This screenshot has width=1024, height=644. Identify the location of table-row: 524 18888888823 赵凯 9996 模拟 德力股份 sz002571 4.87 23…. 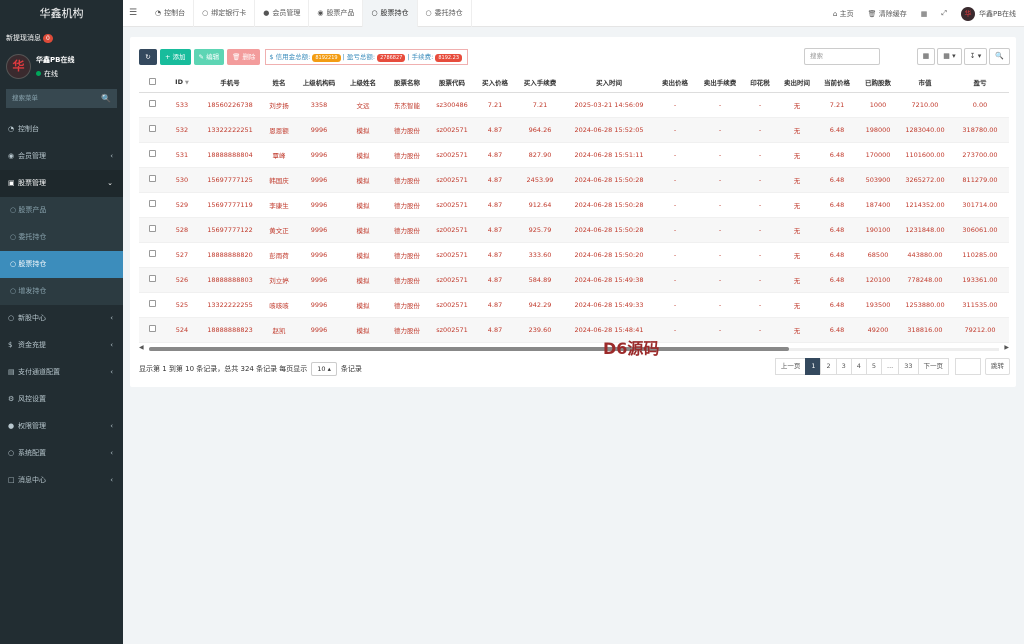
(574, 330).